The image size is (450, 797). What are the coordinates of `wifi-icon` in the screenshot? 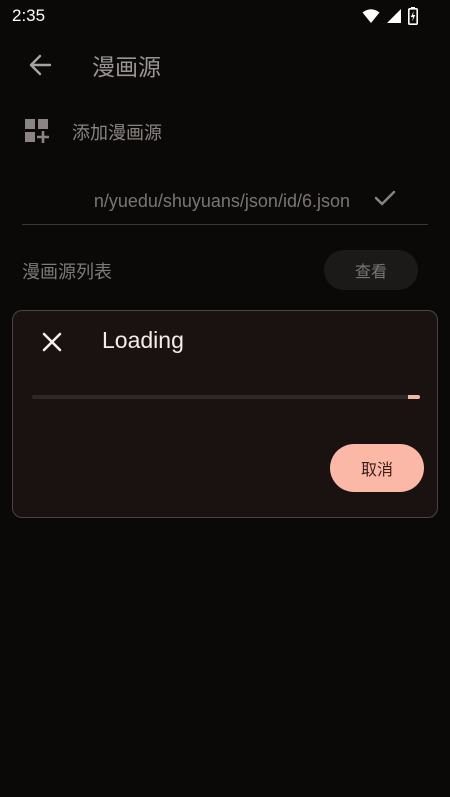 It's located at (371, 16).